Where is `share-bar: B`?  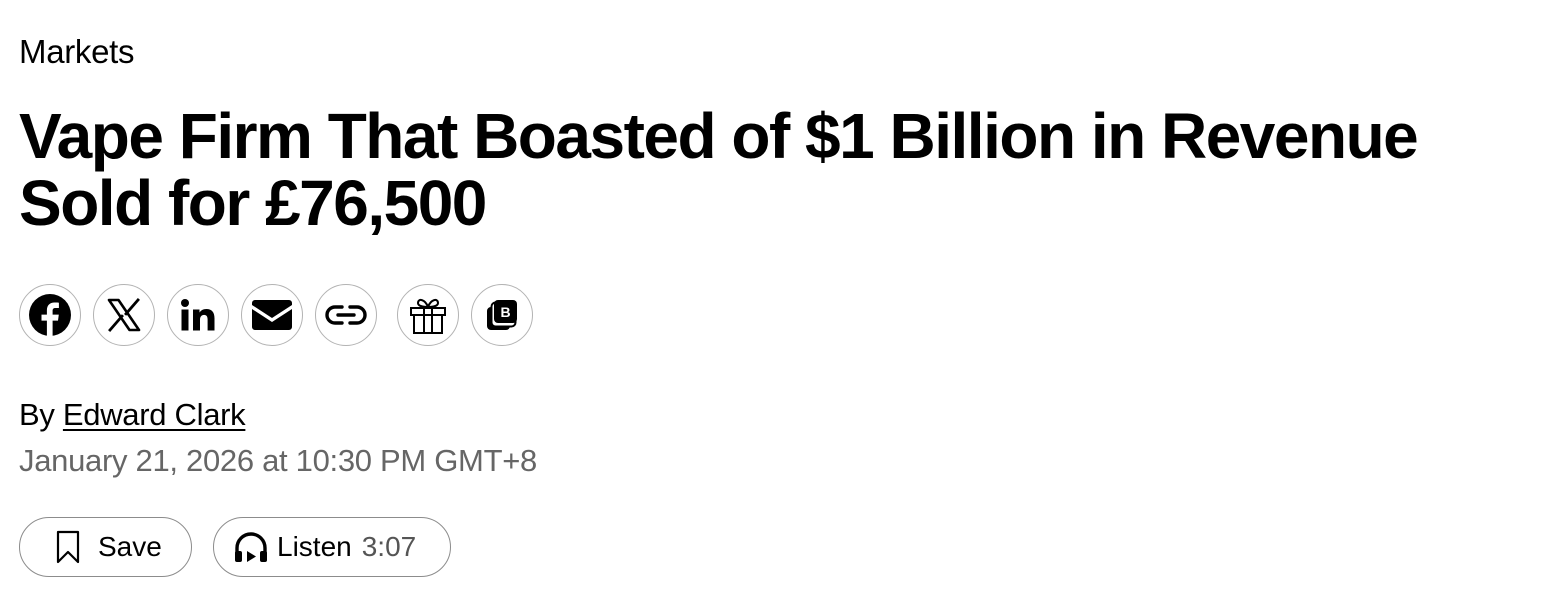 share-bar: B is located at coordinates (276, 316).